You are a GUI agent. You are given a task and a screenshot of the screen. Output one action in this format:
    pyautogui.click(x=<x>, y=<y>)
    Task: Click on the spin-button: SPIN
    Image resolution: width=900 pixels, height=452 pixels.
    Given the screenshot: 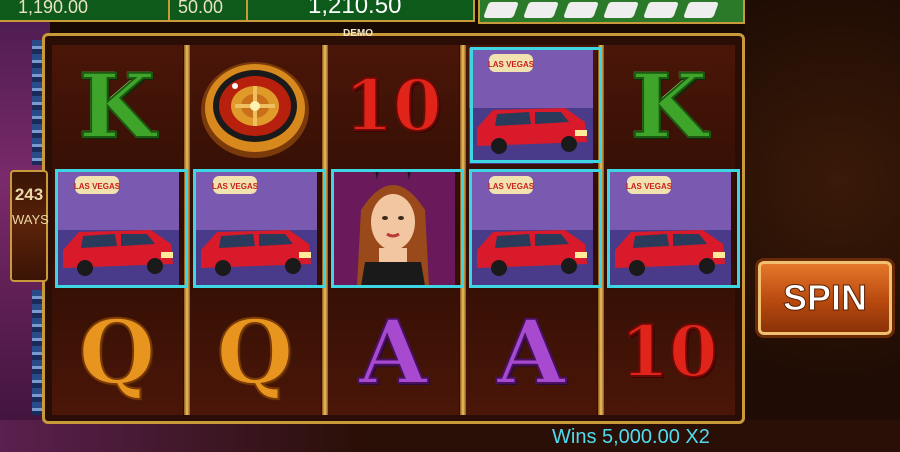 What is the action you would take?
    pyautogui.click(x=825, y=298)
    